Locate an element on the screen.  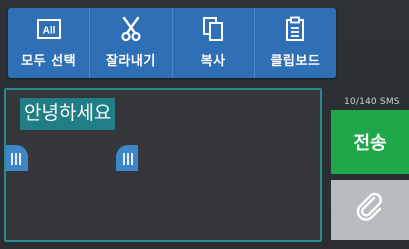
select-all-icon: All is located at coordinates (49, 29).